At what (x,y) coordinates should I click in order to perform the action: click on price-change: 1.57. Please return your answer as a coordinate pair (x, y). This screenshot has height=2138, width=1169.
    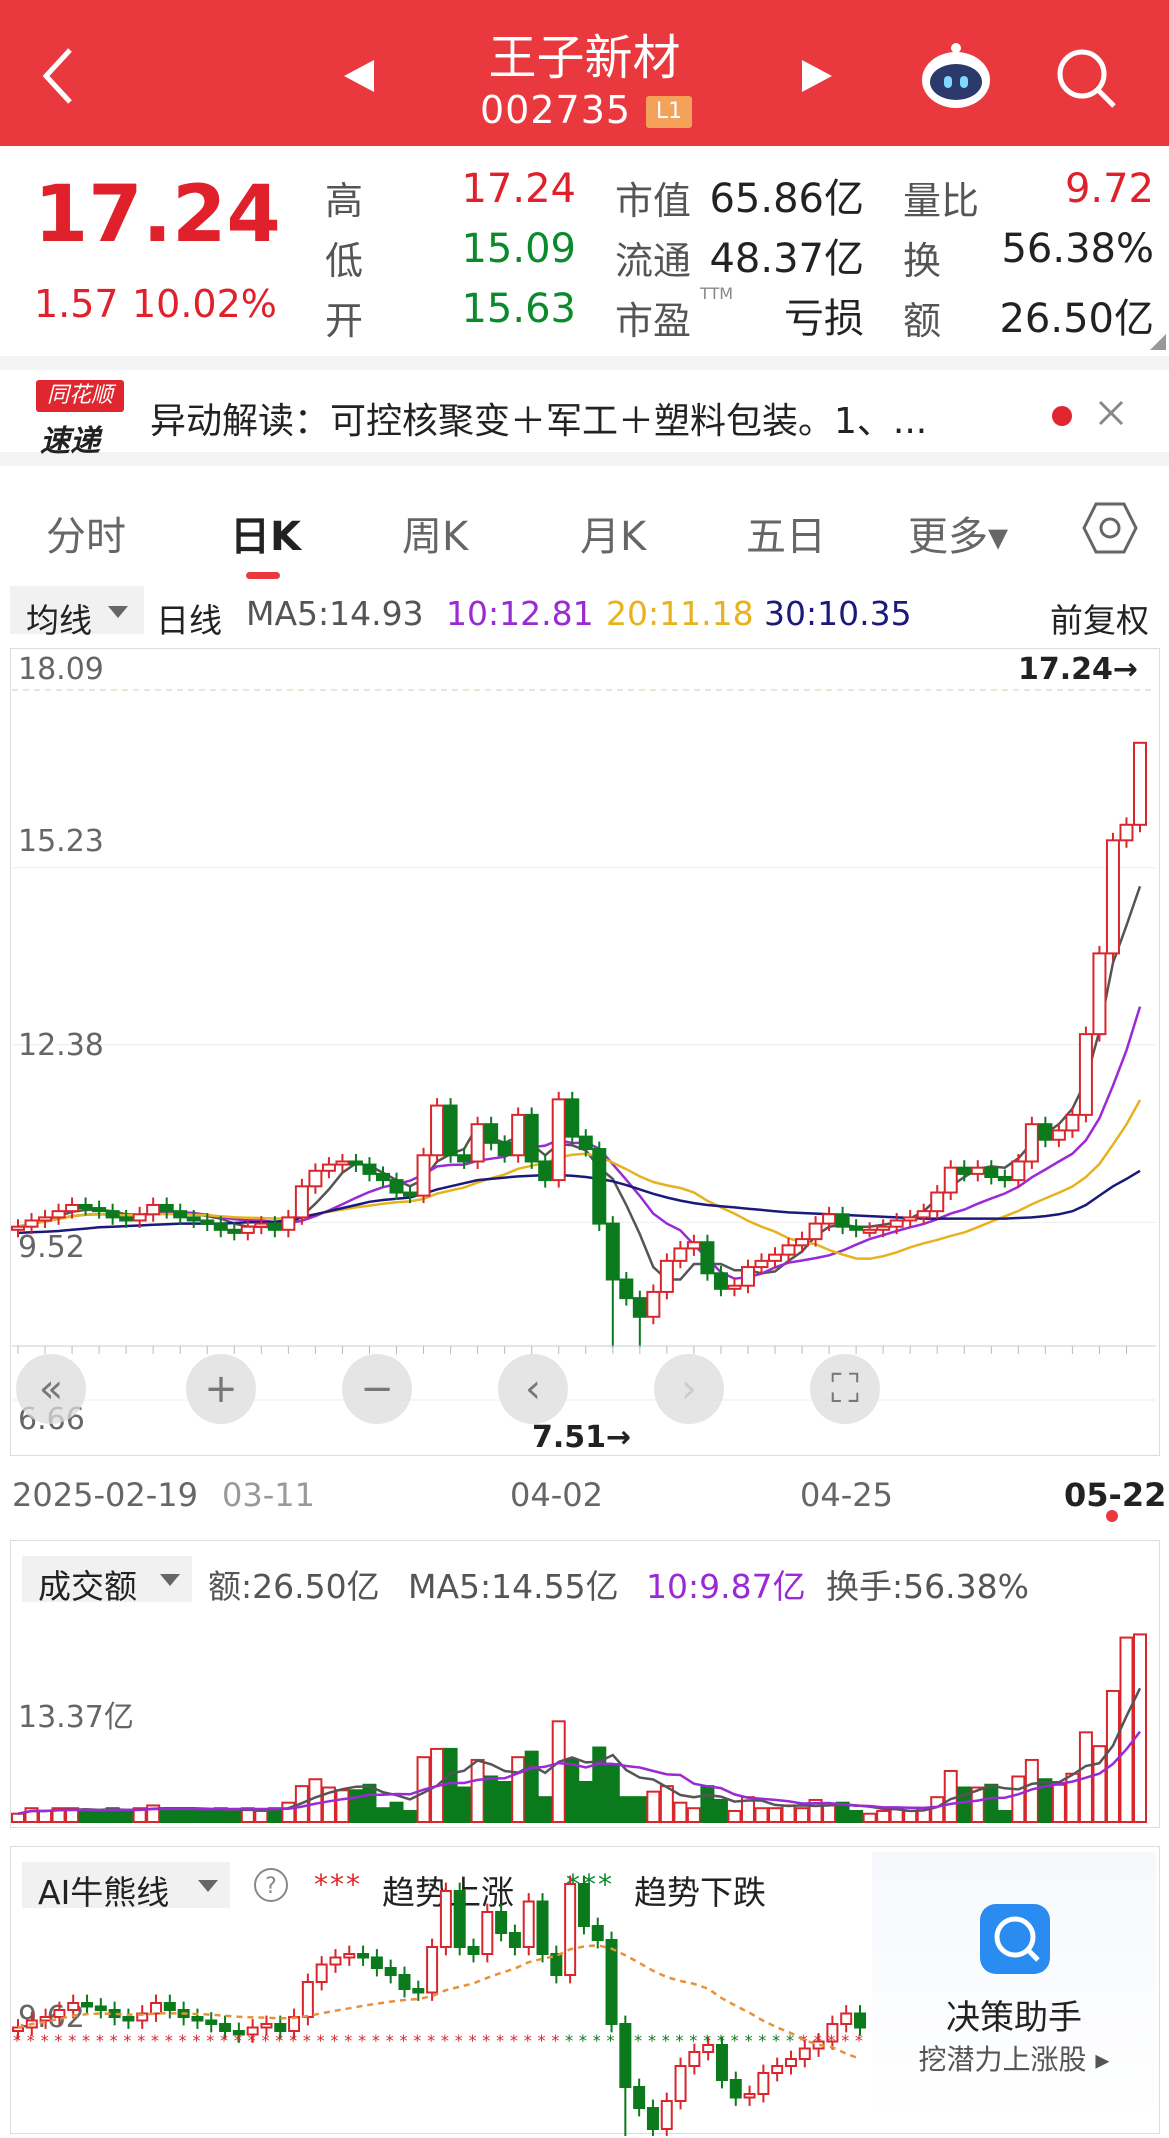
    Looking at the image, I should click on (76, 304).